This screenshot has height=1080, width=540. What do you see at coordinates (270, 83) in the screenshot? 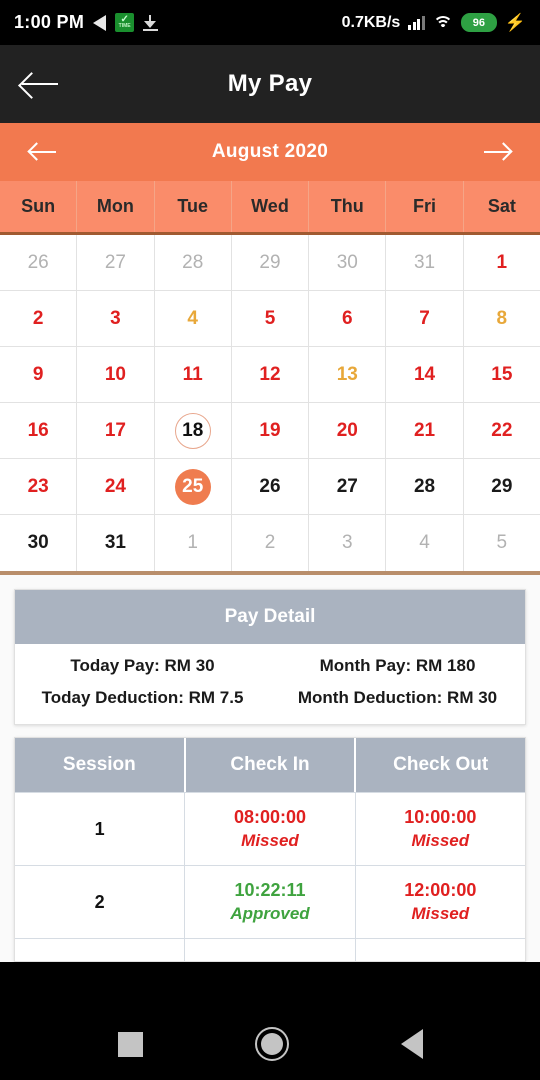
I see `page-title: My Pay` at bounding box center [270, 83].